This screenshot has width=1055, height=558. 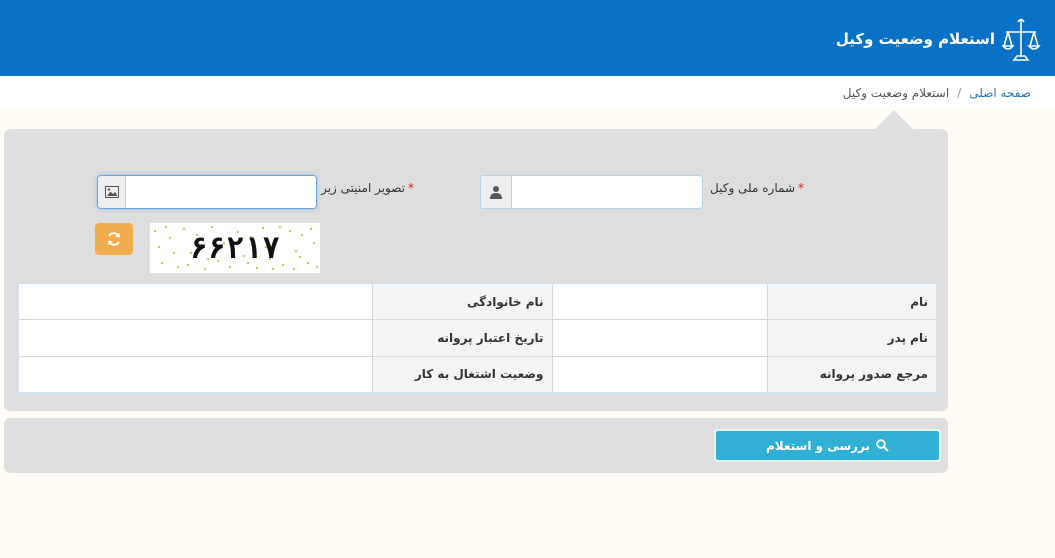 I want to click on captcha-image: ۶۶۲۱۷, so click(x=235, y=248).